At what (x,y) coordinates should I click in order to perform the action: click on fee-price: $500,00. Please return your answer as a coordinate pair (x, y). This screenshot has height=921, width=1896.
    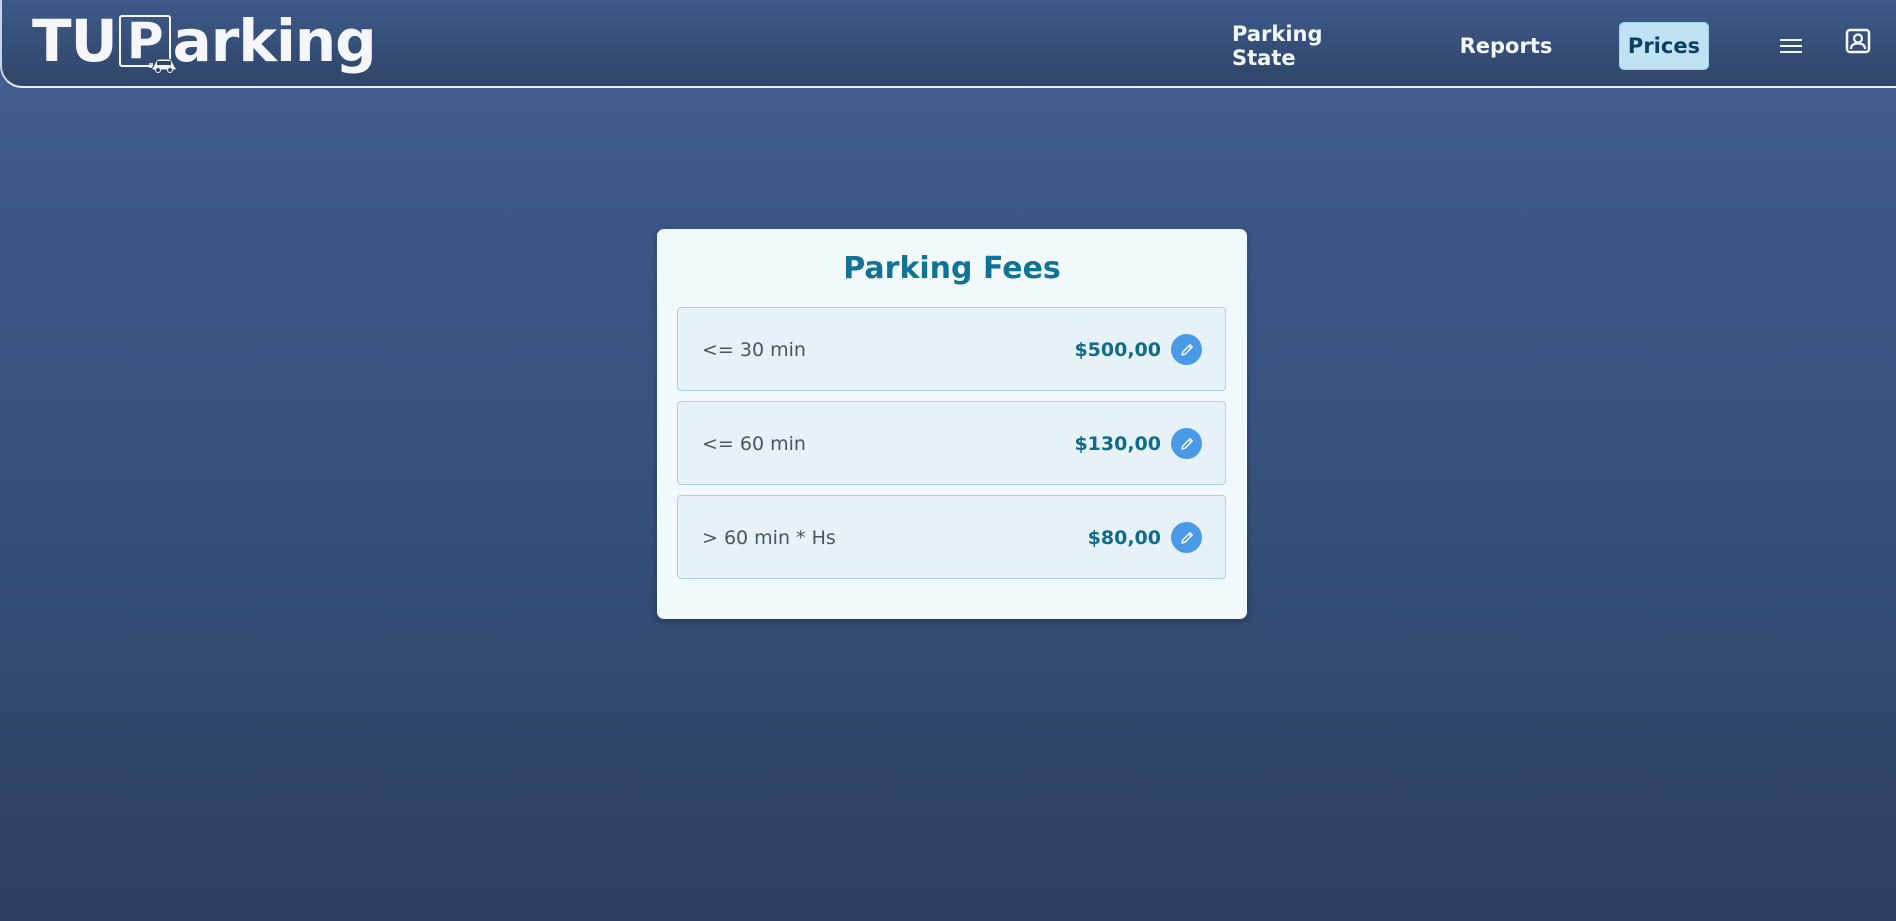
    Looking at the image, I should click on (1117, 350).